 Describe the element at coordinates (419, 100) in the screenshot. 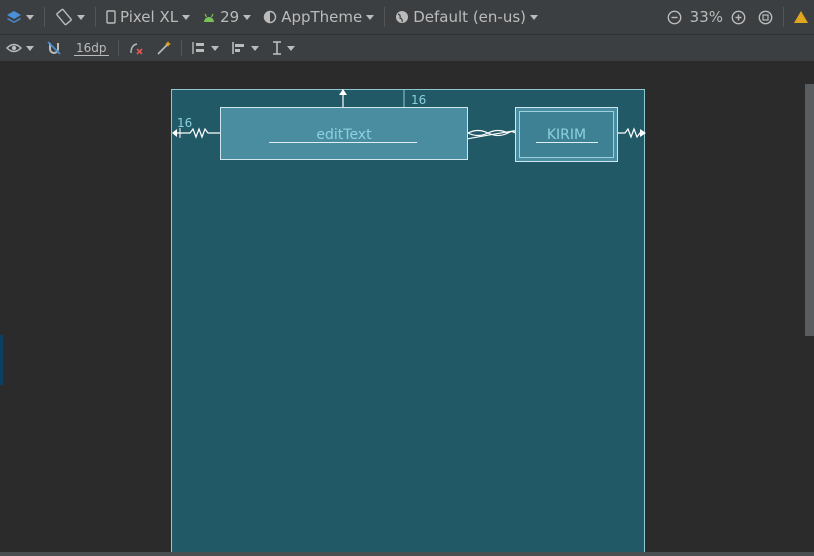

I see `top-margin-label: 16` at that location.